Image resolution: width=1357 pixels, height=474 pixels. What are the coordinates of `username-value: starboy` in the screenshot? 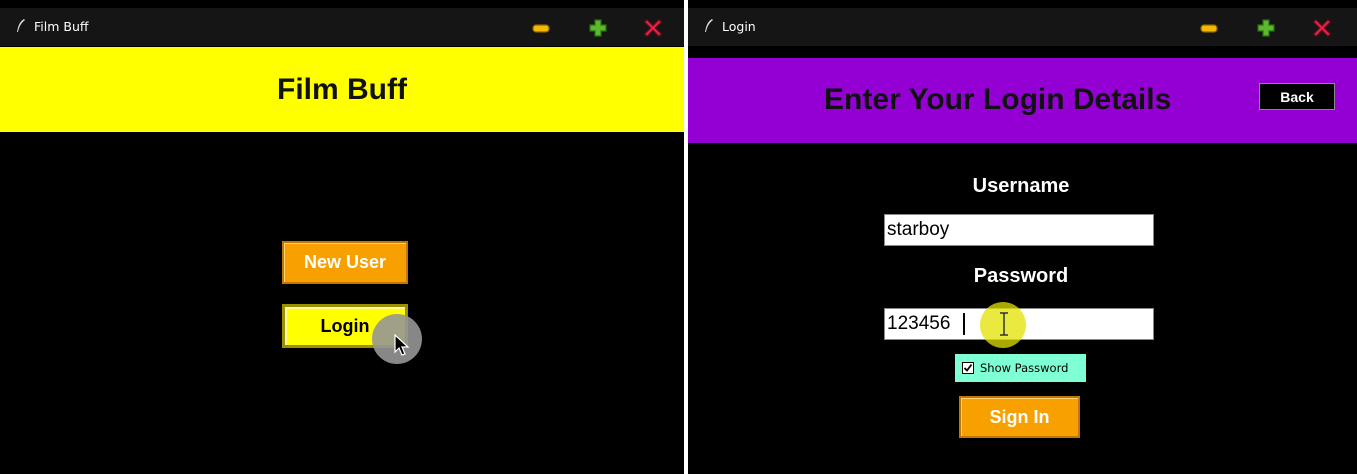 It's located at (918, 229).